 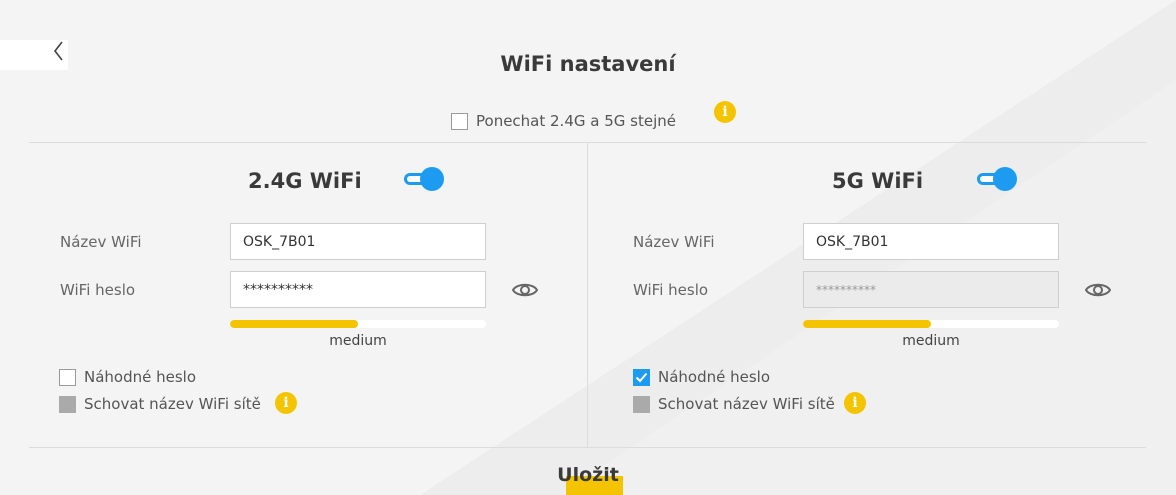 I want to click on wifi5-strength-fill, so click(x=867, y=324).